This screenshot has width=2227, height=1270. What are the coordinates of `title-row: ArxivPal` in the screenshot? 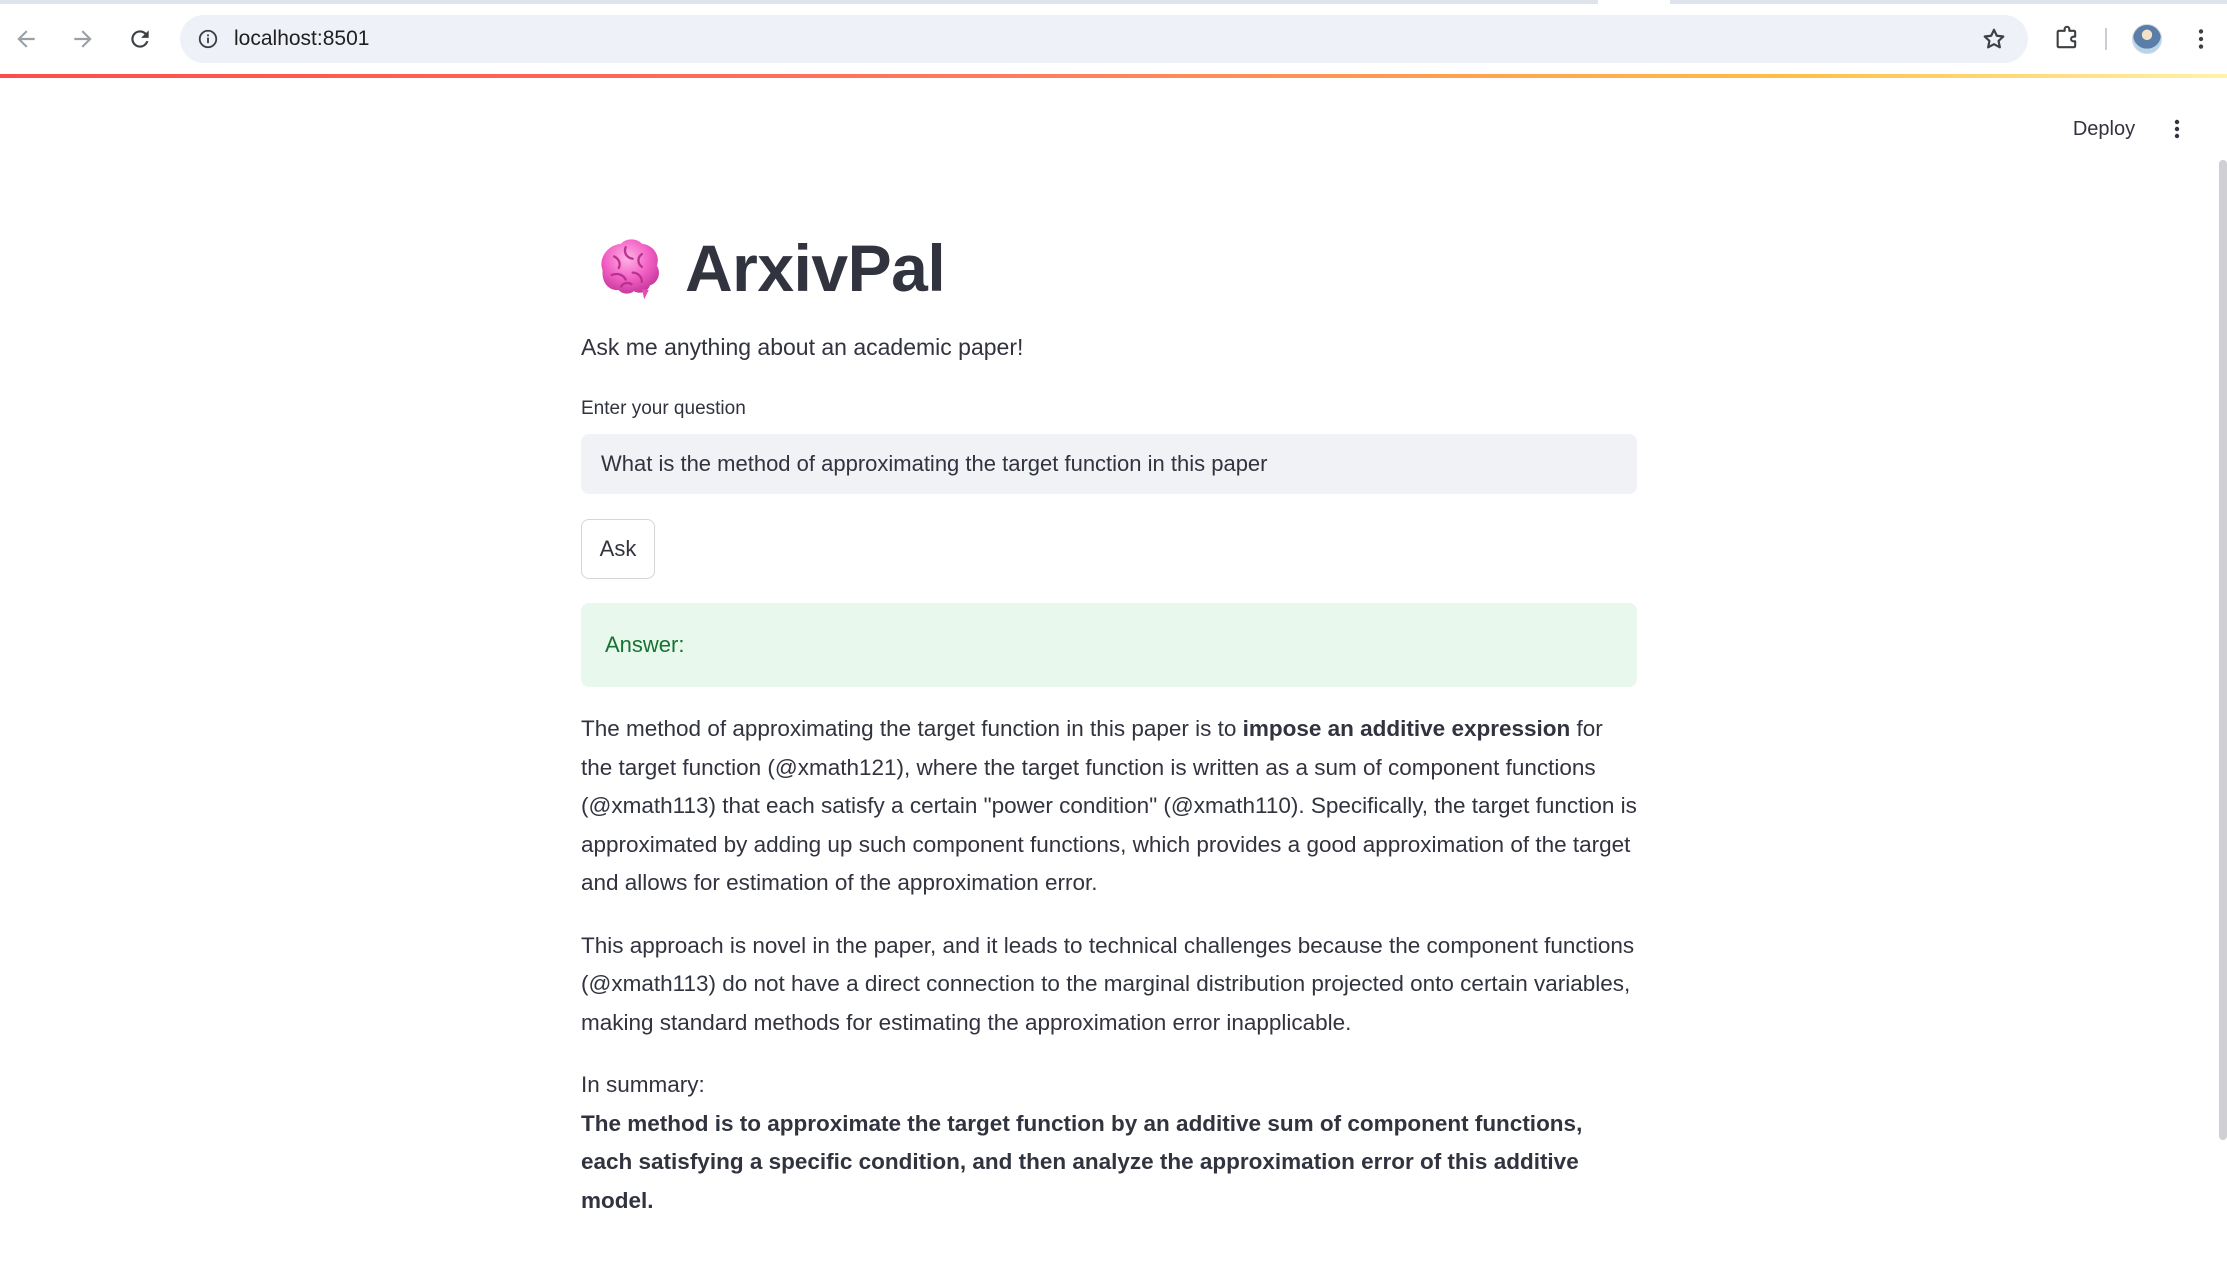 It's located at (763, 268).